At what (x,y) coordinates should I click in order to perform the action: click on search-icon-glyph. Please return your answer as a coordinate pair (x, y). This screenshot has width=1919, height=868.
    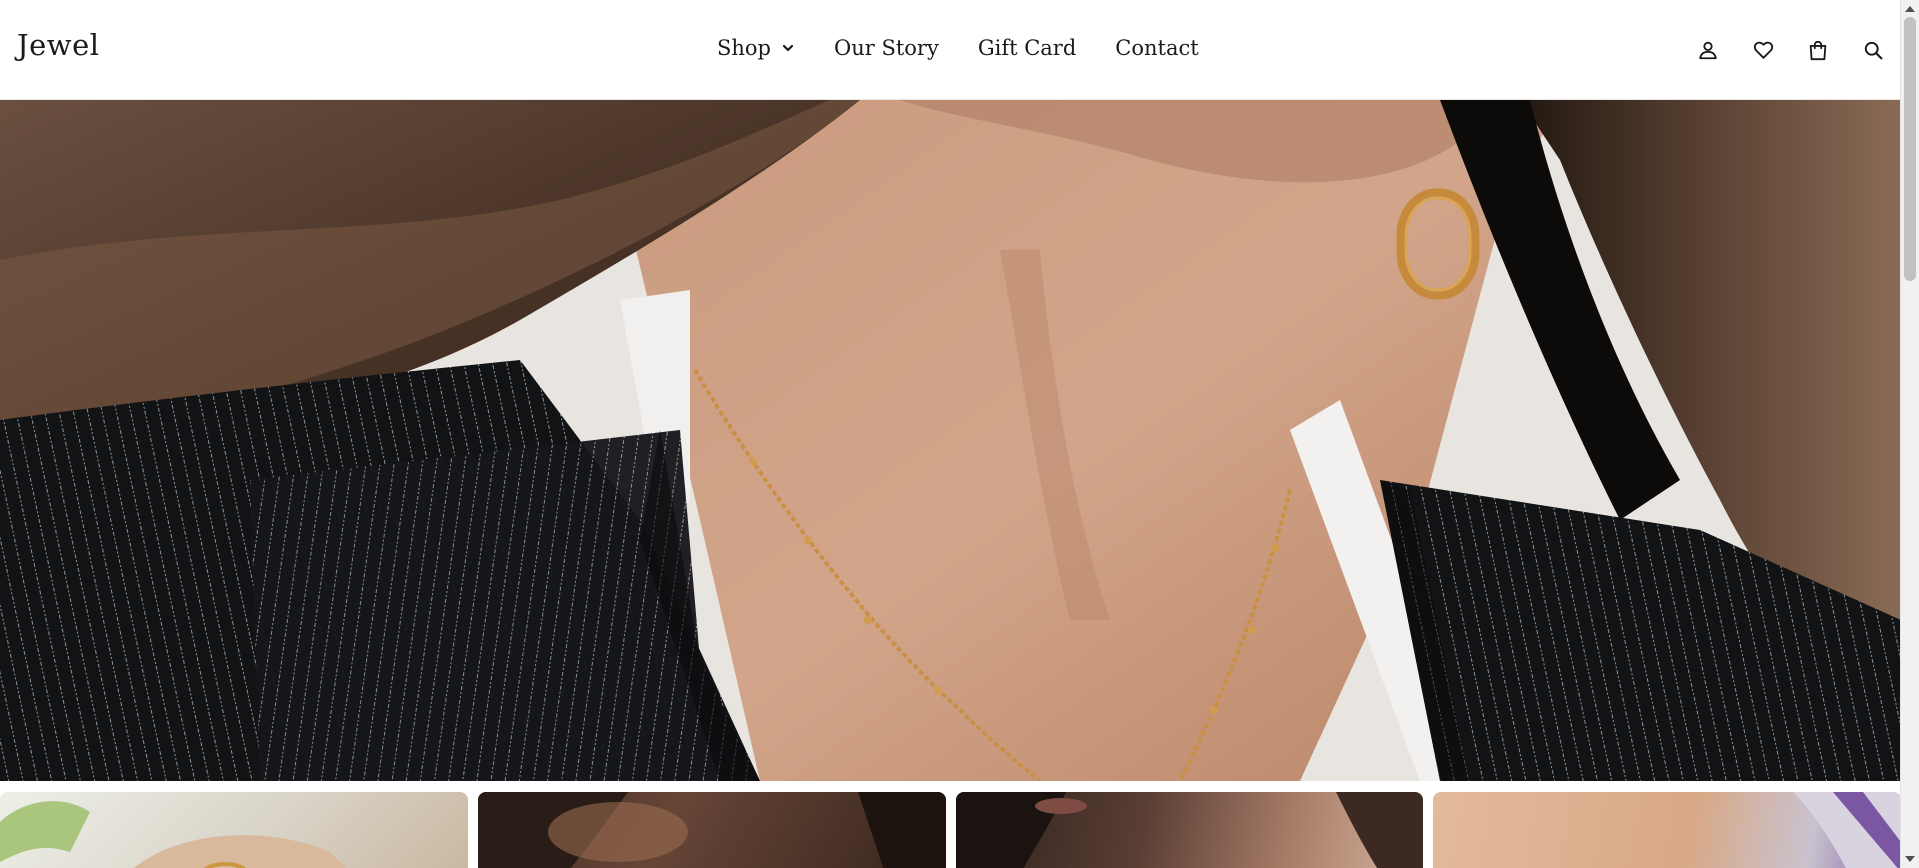
    Looking at the image, I should click on (1873, 50).